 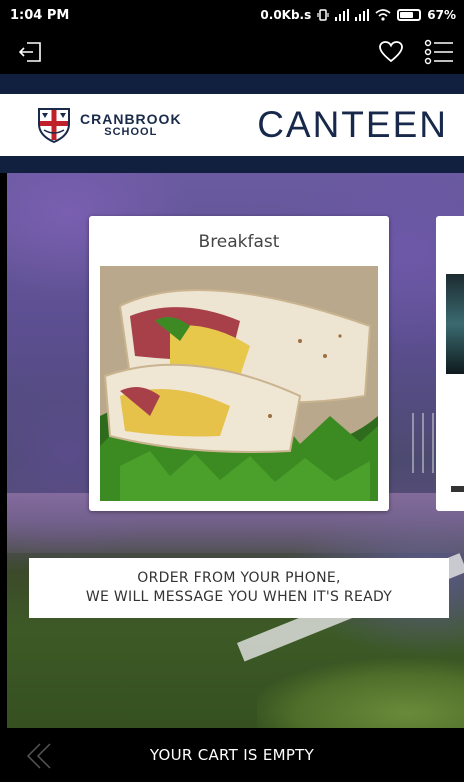 I want to click on cart-status: YOUR CART IS EMPTY, so click(x=232, y=755).